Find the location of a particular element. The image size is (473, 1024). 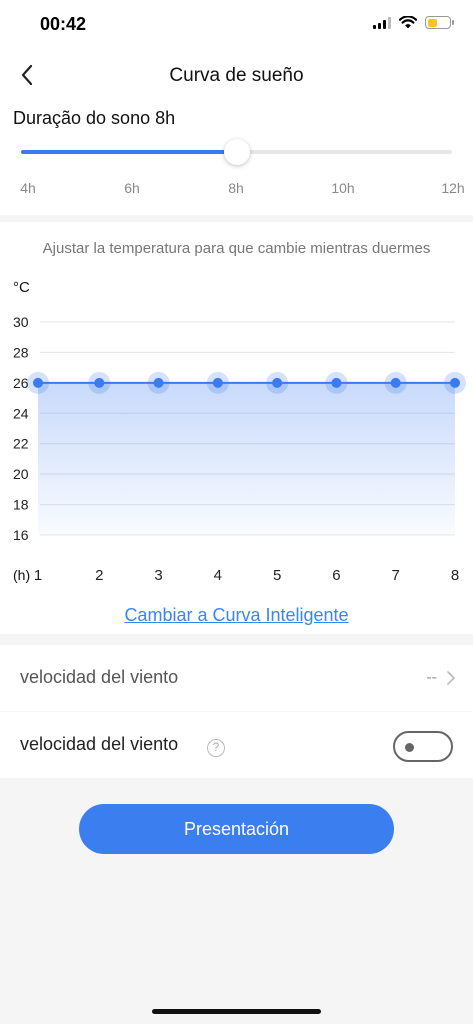

wind-speed-toggle-row: velocidad del viento ? is located at coordinates (236, 745).